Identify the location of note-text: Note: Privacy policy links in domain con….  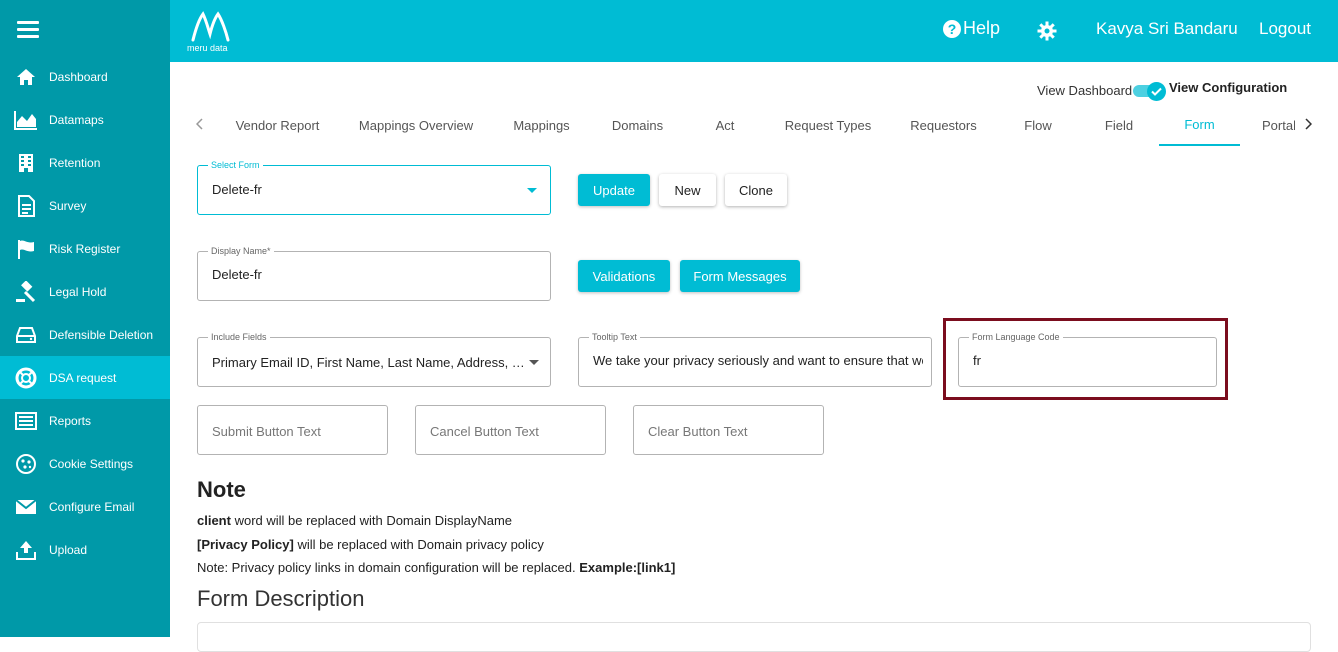
(388, 567).